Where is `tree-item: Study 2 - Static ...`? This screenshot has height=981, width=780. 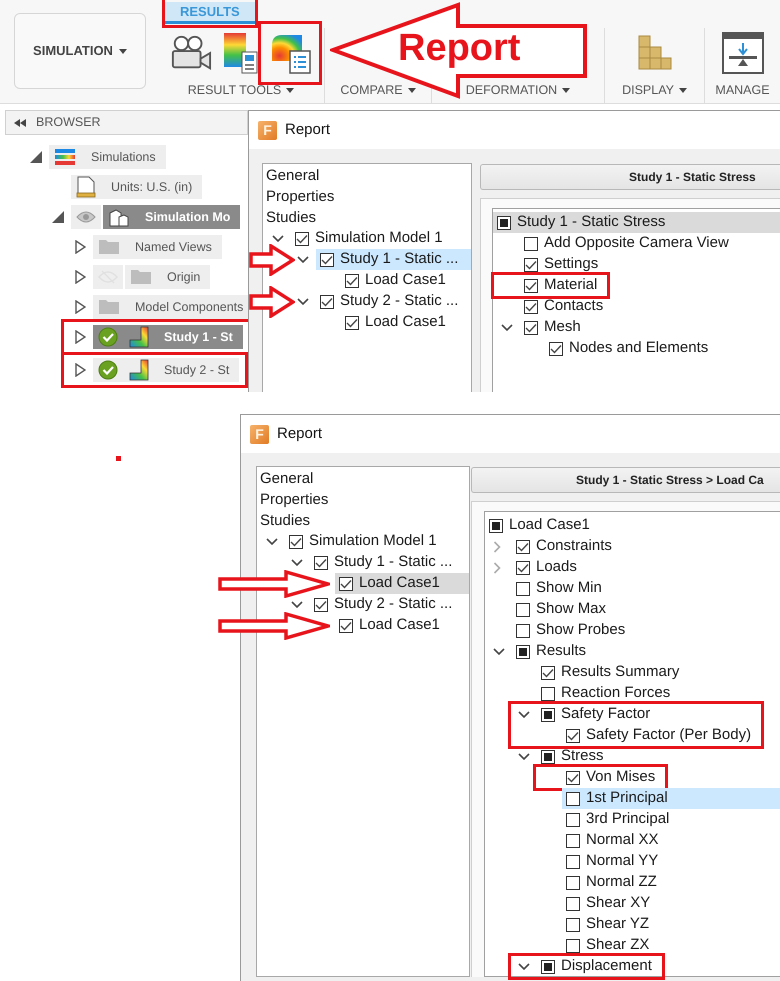
tree-item: Study 2 - Static ... is located at coordinates (389, 604).